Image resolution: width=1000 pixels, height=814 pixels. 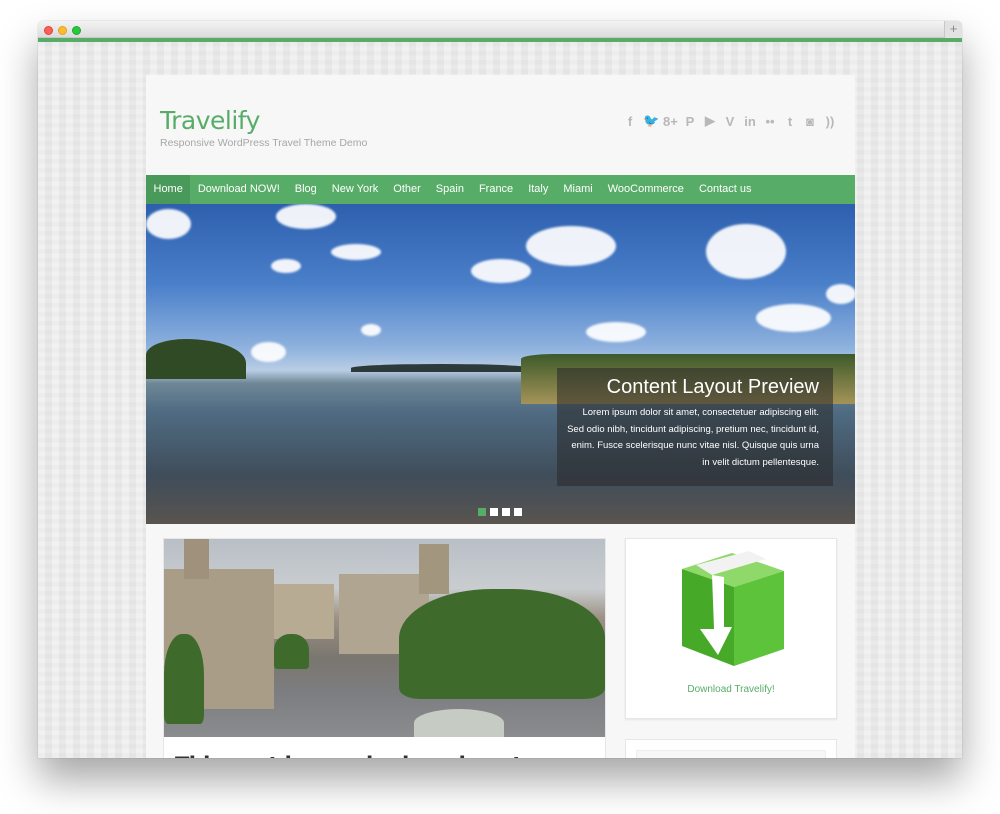 I want to click on nav-item-download-now: Download NOW!, so click(x=238, y=189).